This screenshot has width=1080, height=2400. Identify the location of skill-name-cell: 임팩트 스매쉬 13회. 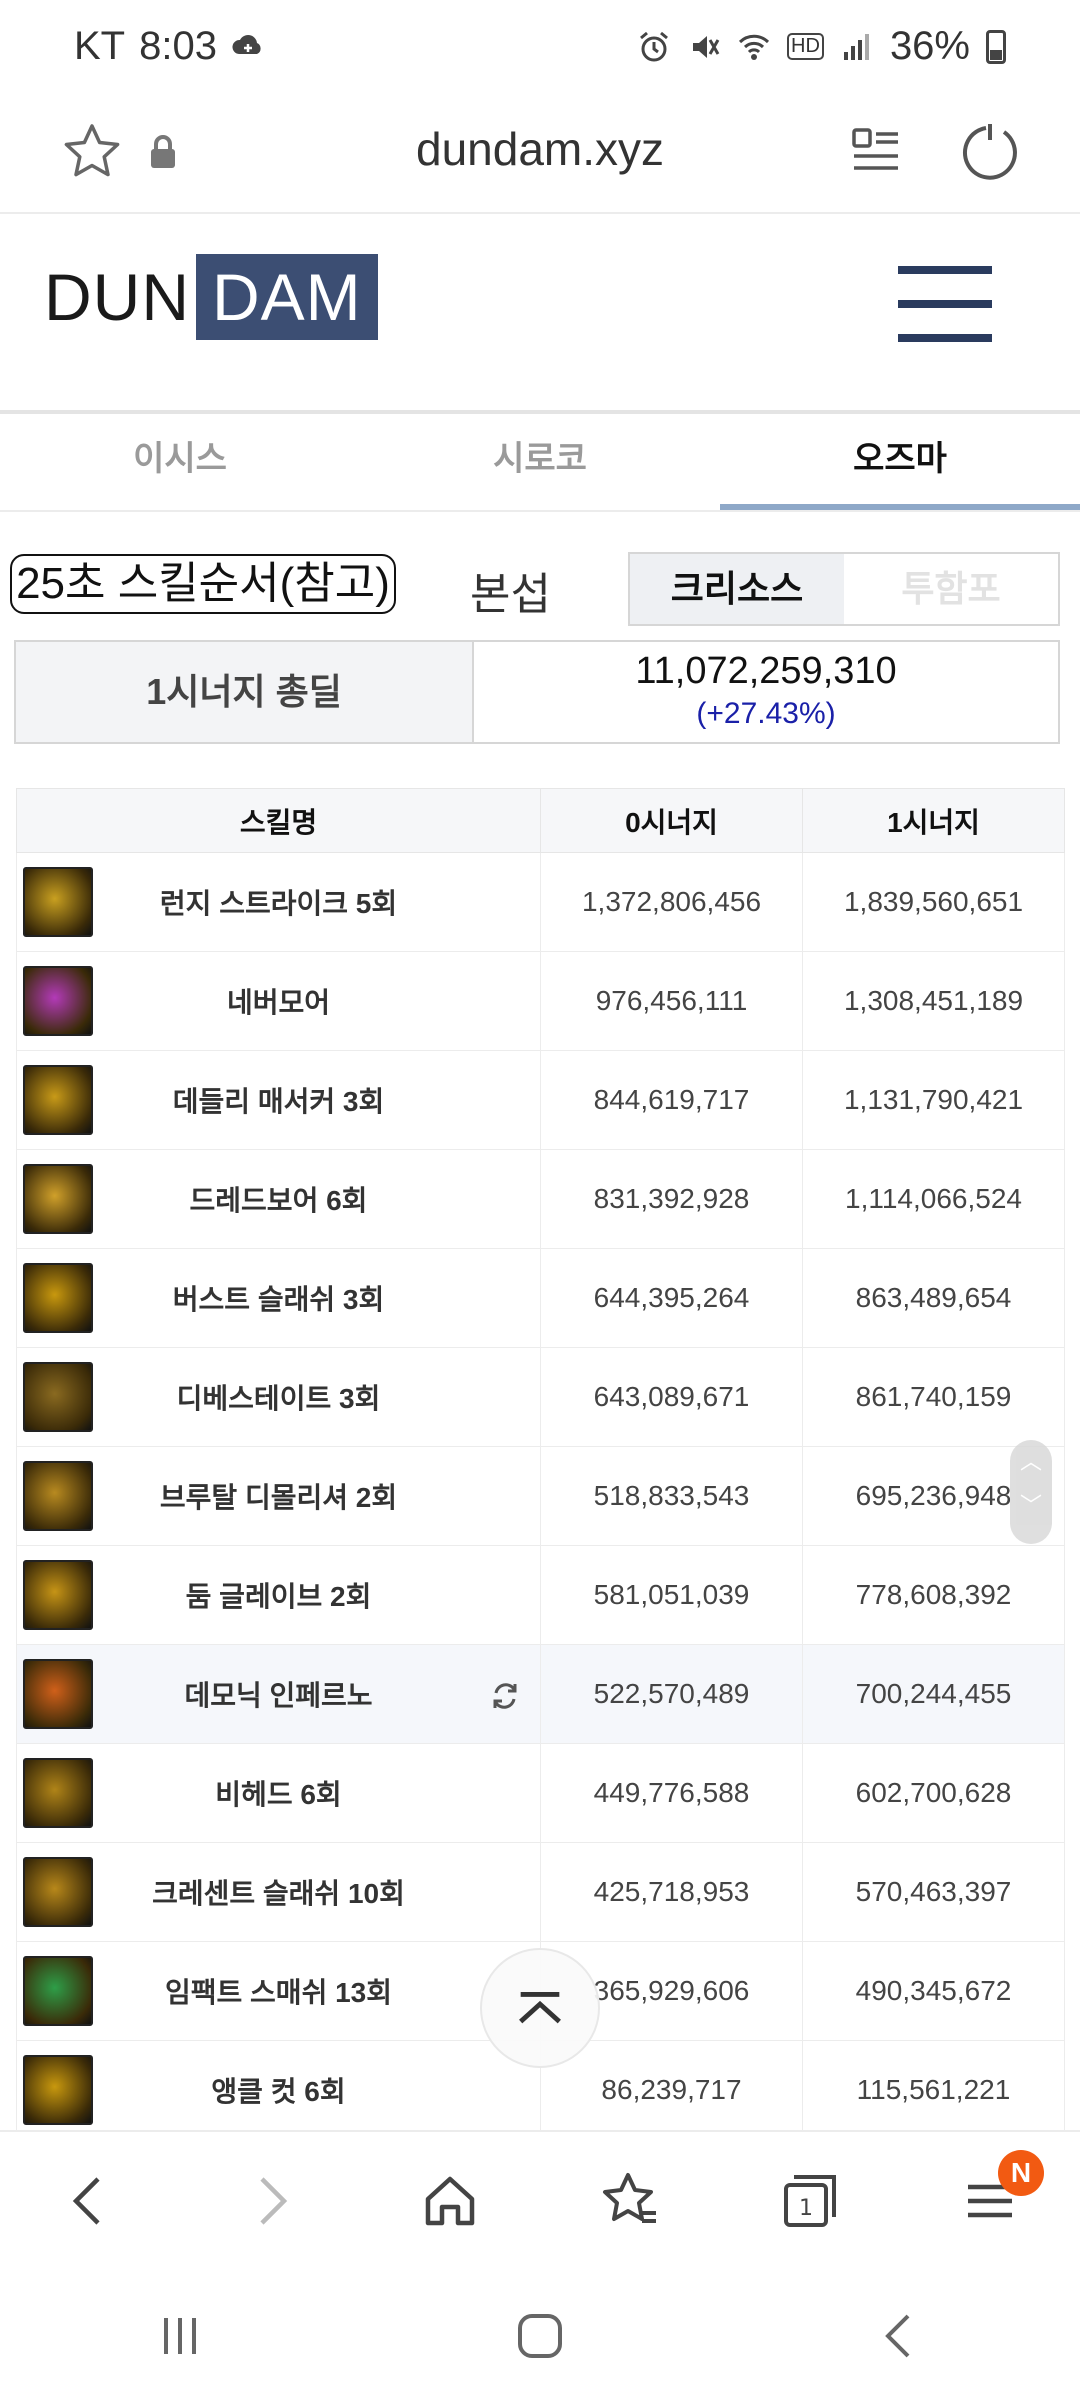
(278, 1991).